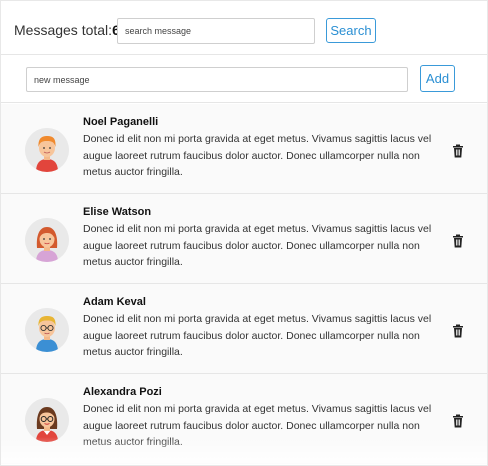  What do you see at coordinates (121, 122) in the screenshot?
I see `message-author: Noel Paganelli` at bounding box center [121, 122].